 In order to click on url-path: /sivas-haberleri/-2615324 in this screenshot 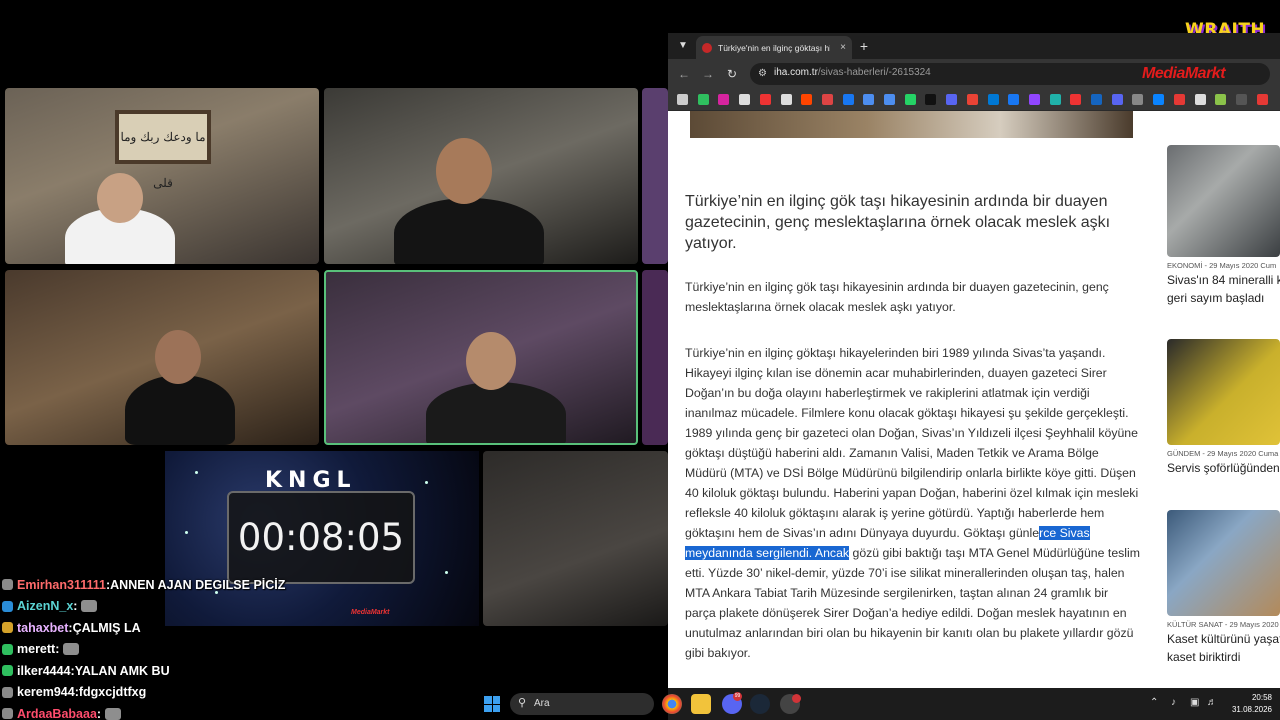, I will do `click(874, 72)`.